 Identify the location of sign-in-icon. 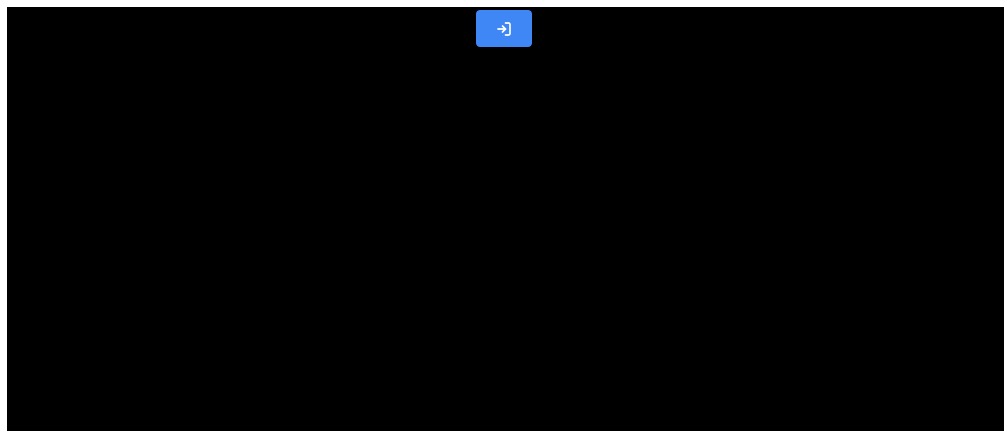
(504, 29).